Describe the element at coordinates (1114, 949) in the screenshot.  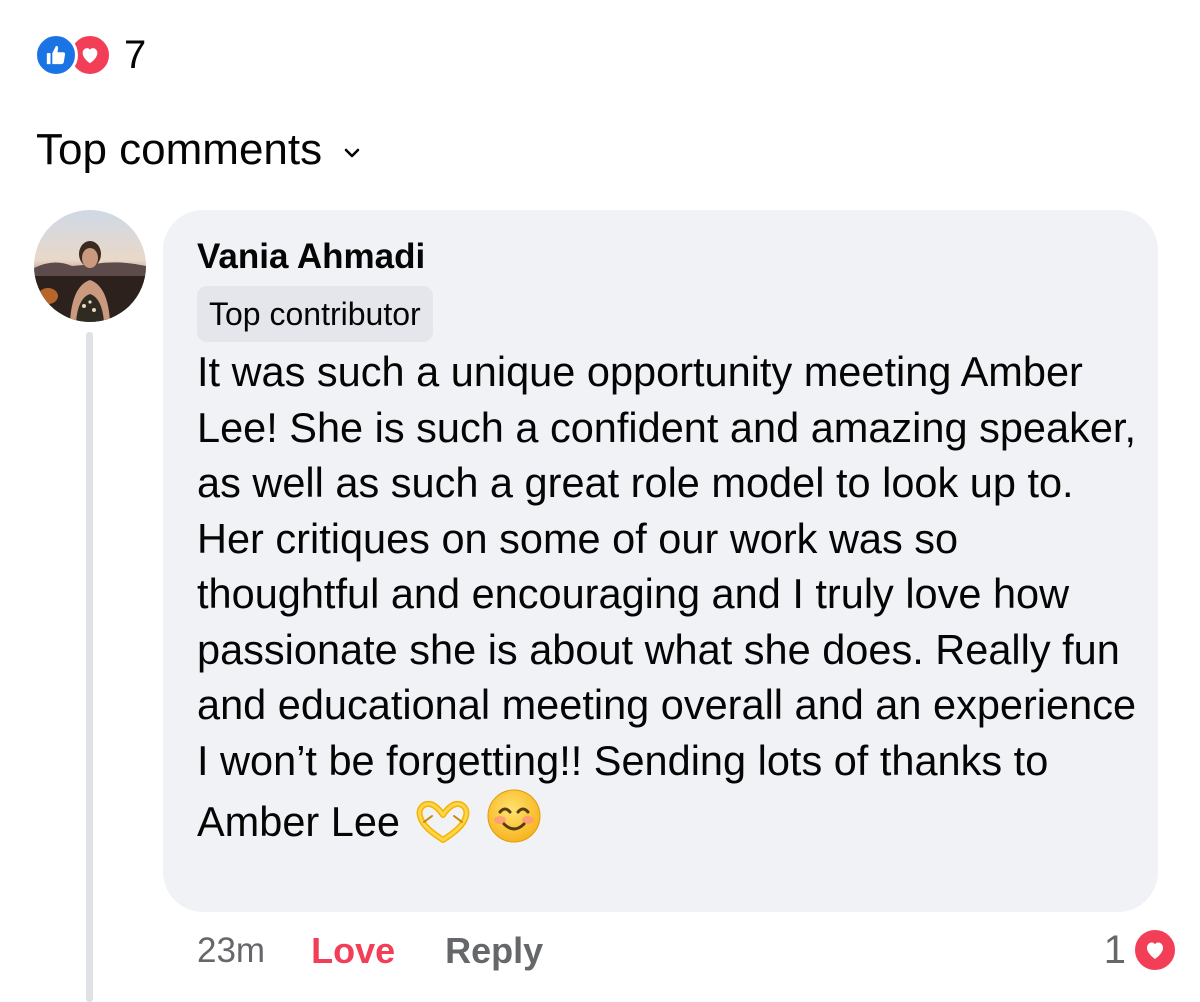
I see `comment-reaction-count: 1` at that location.